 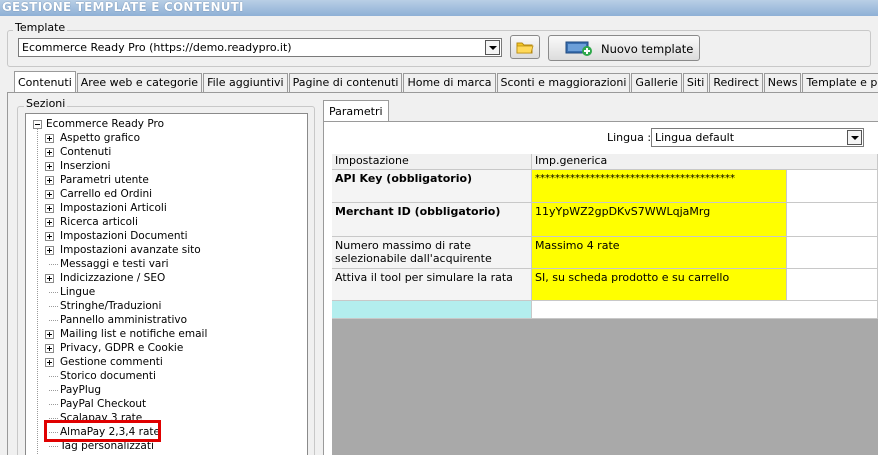 What do you see at coordinates (432, 285) in the screenshot?
I see `setting-cell: Attiva il tool per simulare la rata` at bounding box center [432, 285].